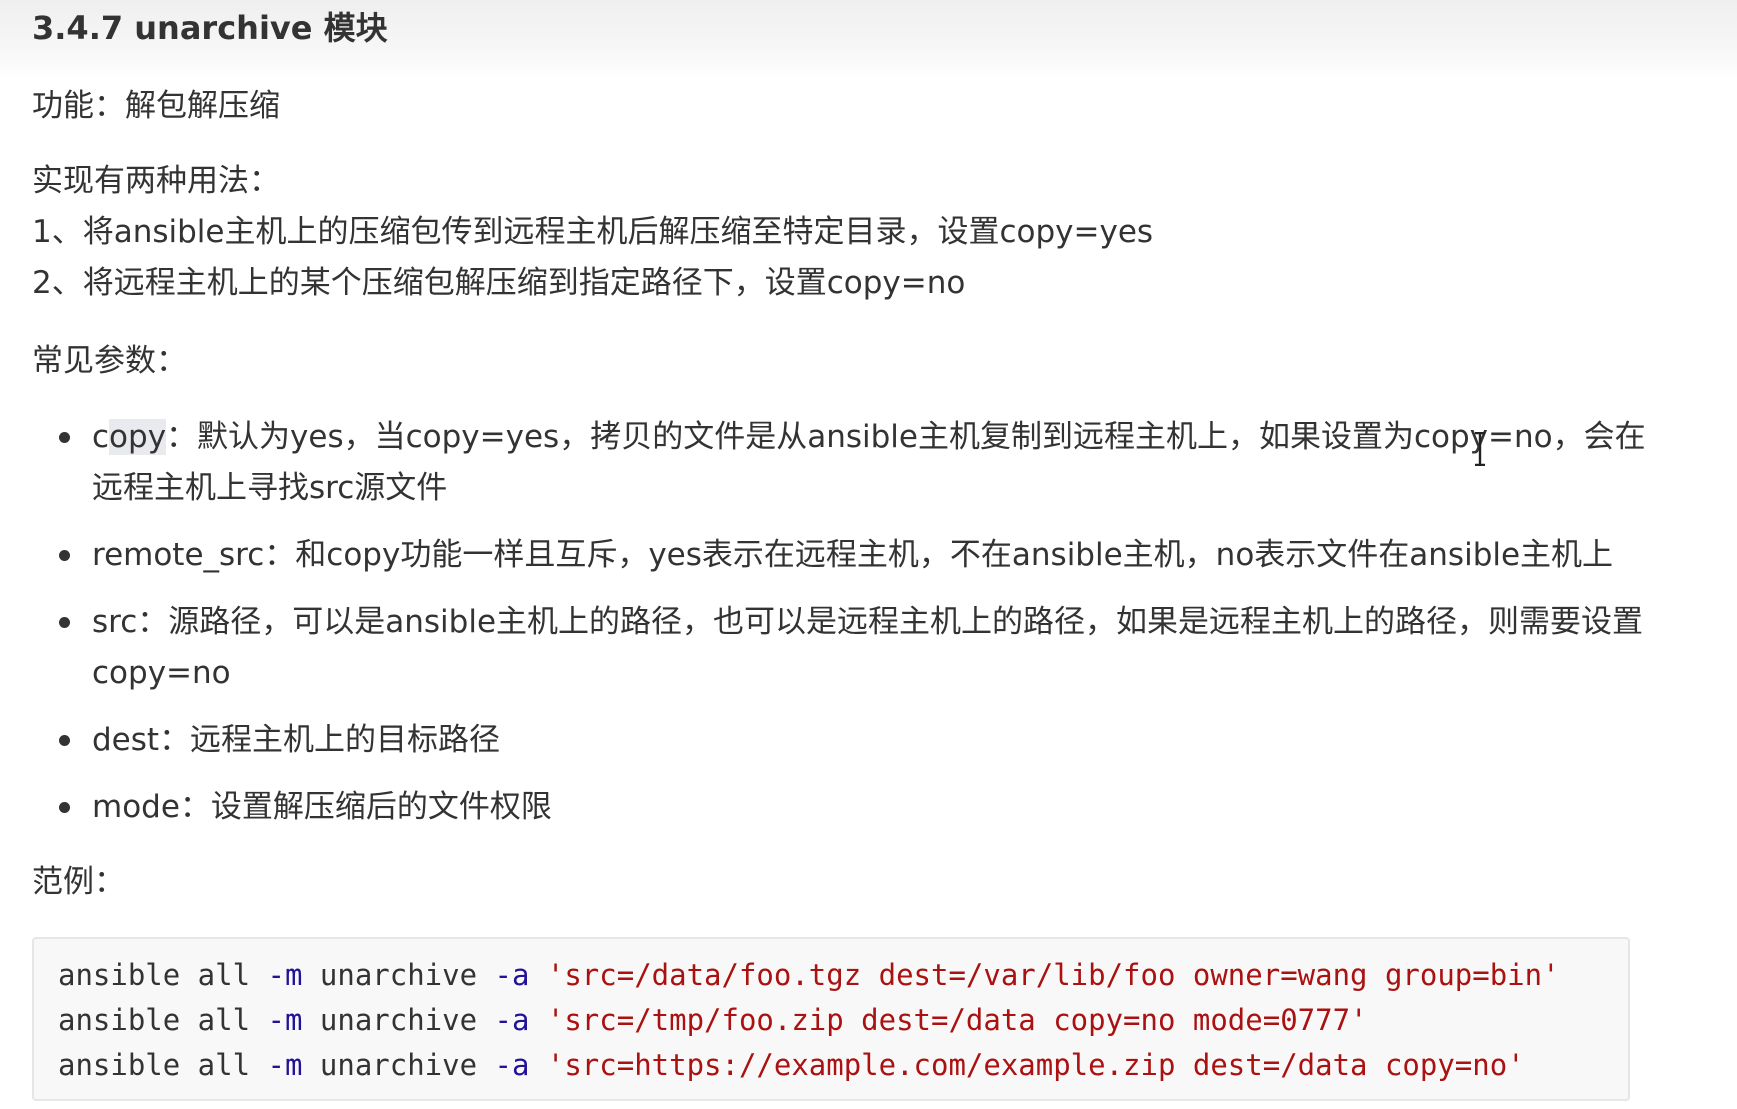  Describe the element at coordinates (78, 882) in the screenshot. I see `example-label: 范例：` at that location.